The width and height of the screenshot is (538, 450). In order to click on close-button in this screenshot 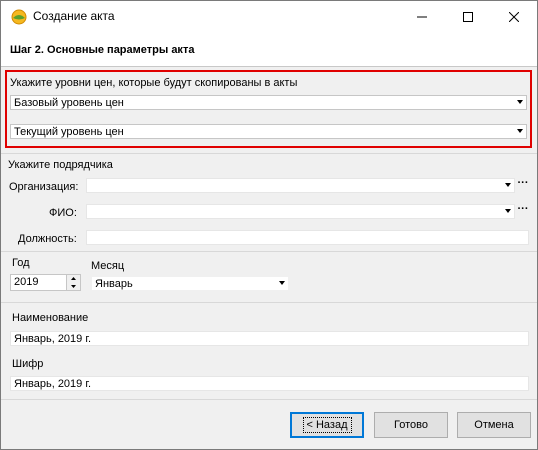, I will do `click(514, 16)`.